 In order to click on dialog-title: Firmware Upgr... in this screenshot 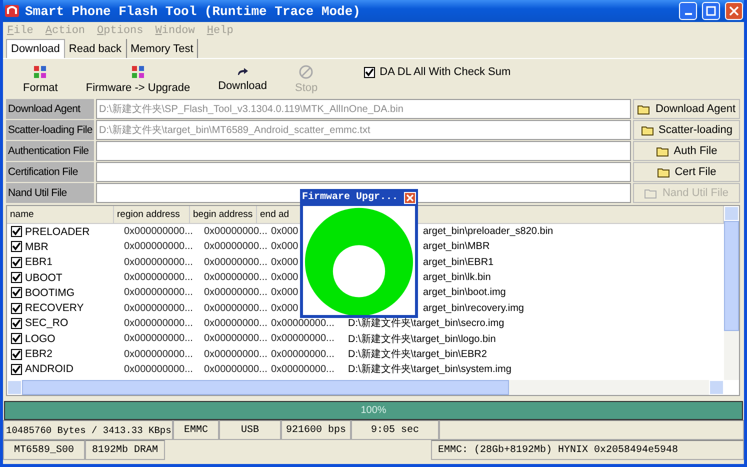, I will do `click(350, 197)`.